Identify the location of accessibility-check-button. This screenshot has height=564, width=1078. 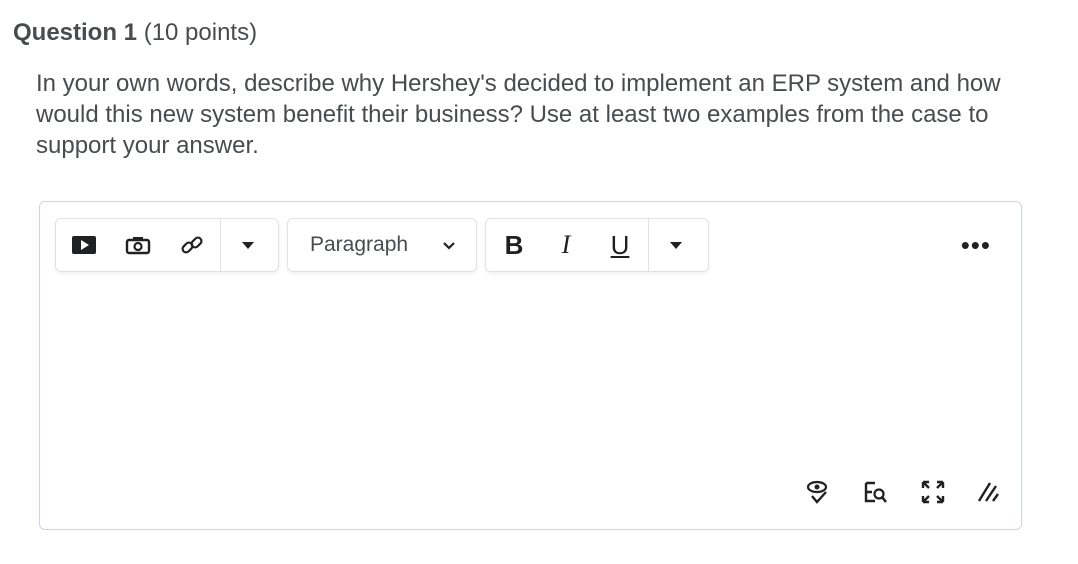
(818, 492).